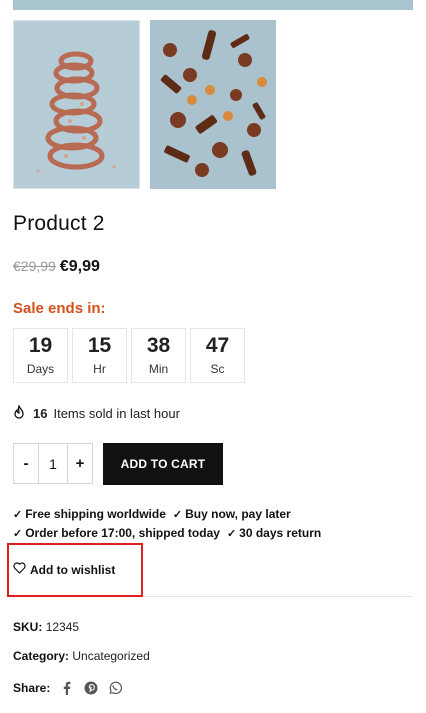  I want to click on countdown-value: 38, so click(158, 345).